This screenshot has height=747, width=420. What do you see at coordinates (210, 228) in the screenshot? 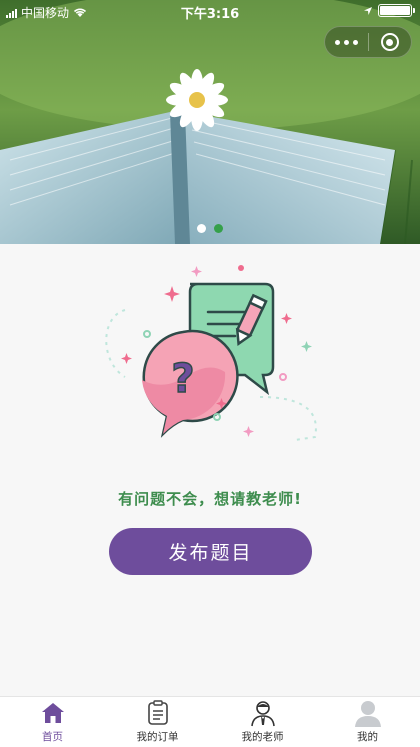
I see `carousel-dots` at bounding box center [210, 228].